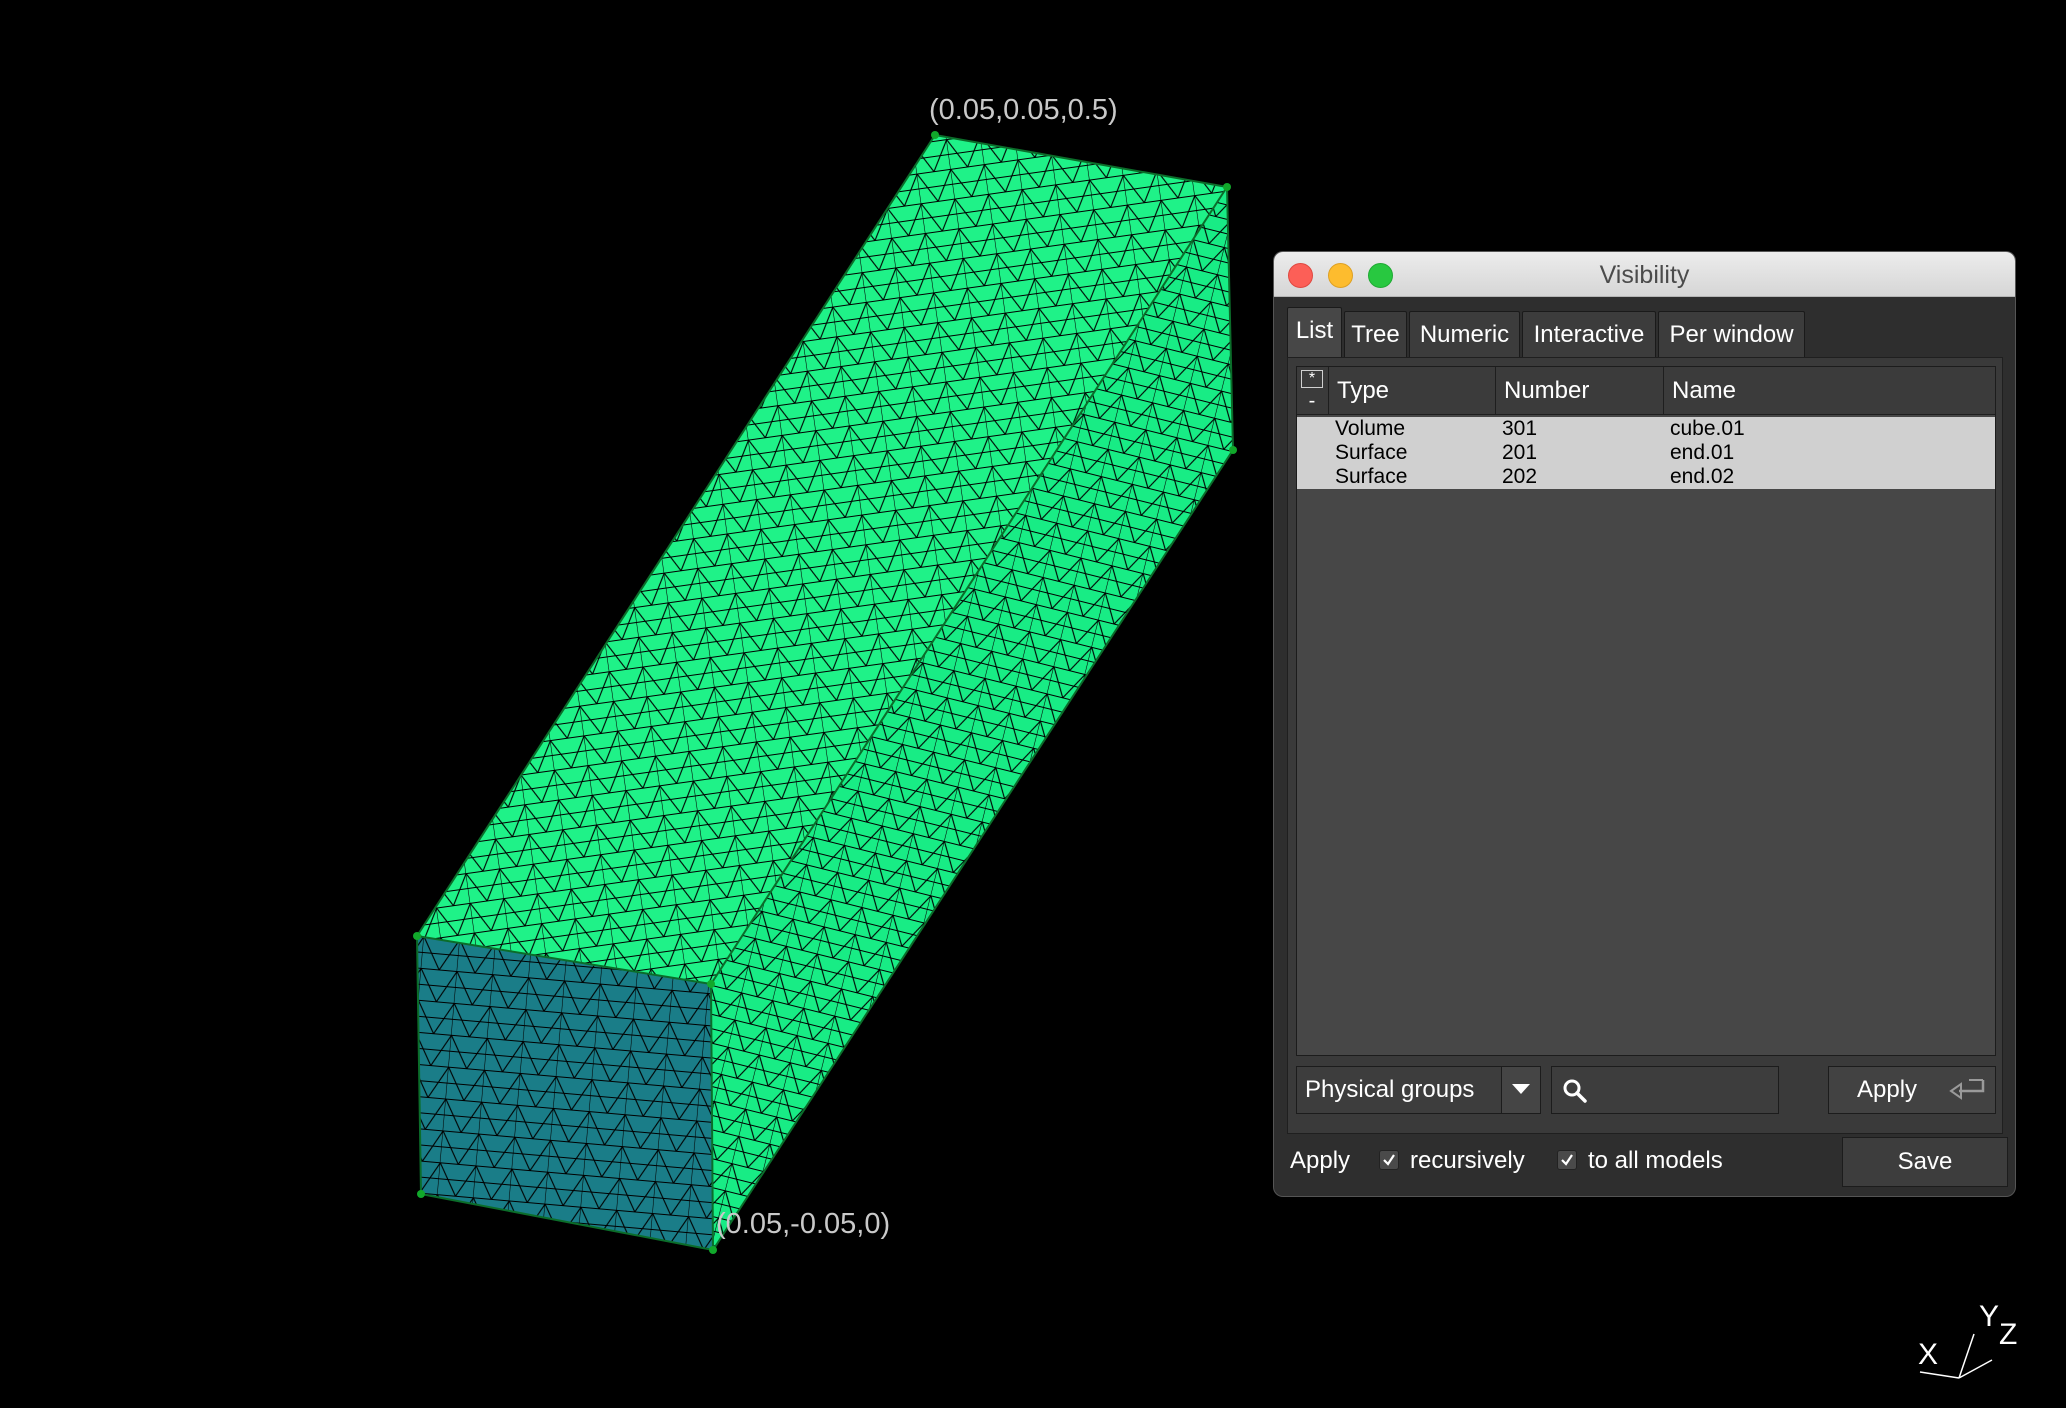 This screenshot has width=2066, height=1408. I want to click on row-name: end.02, so click(1702, 476).